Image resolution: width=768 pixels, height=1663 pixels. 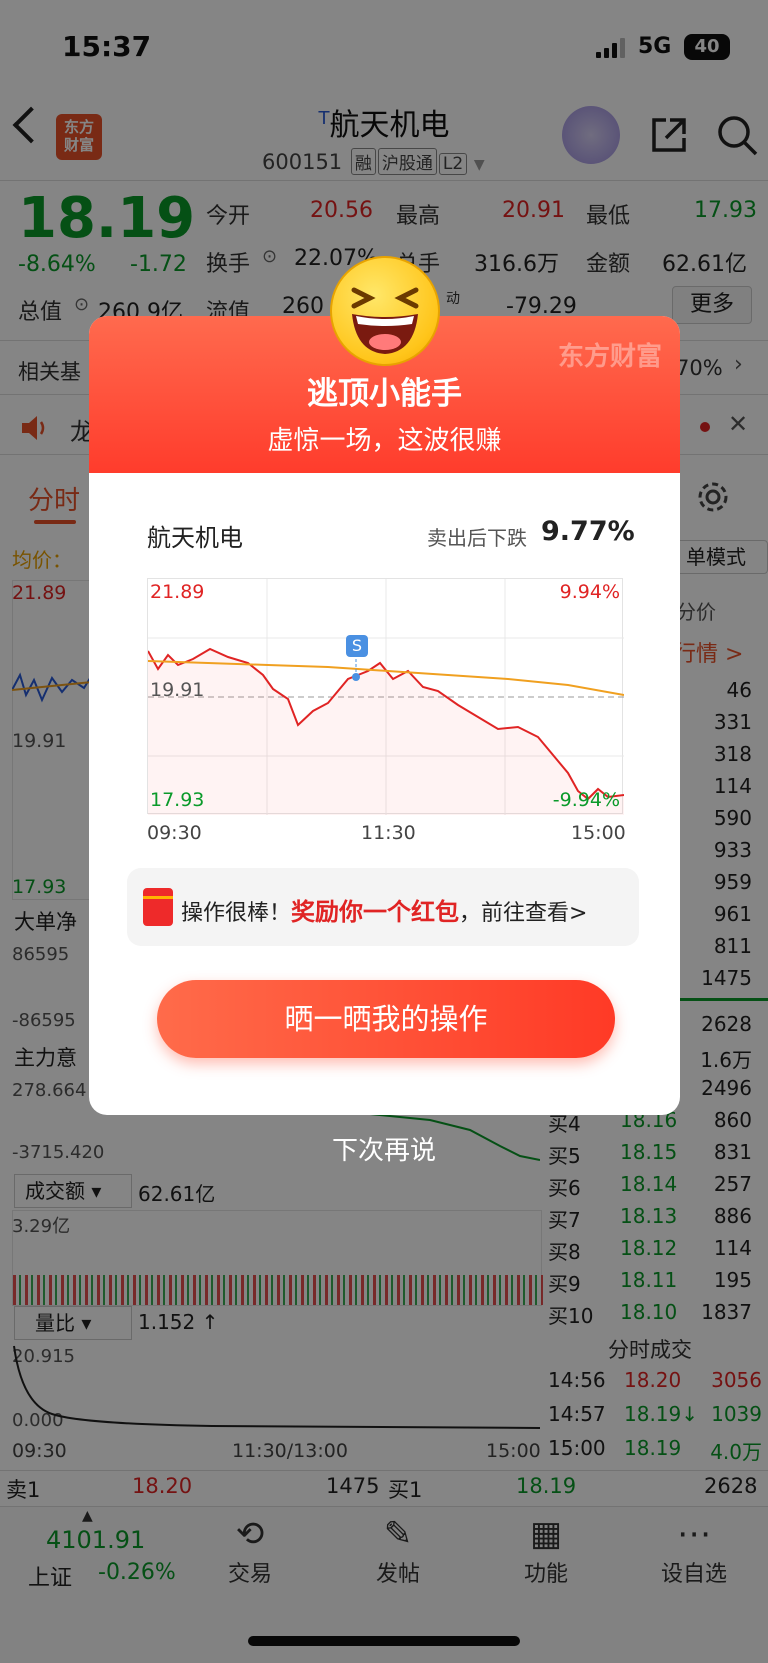 I want to click on modal-stock-name: 航天机电, so click(x=195, y=538).